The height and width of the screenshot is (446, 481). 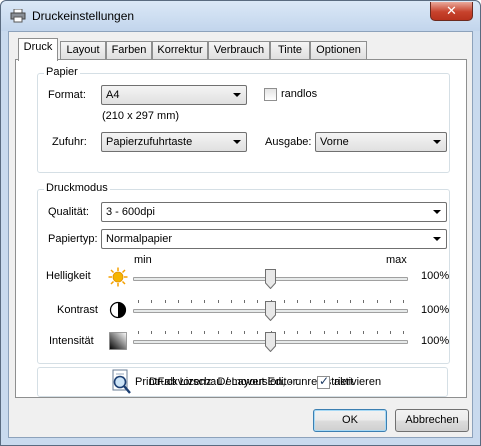 What do you see at coordinates (338, 50) in the screenshot?
I see `tab-optionen: Optionen` at bounding box center [338, 50].